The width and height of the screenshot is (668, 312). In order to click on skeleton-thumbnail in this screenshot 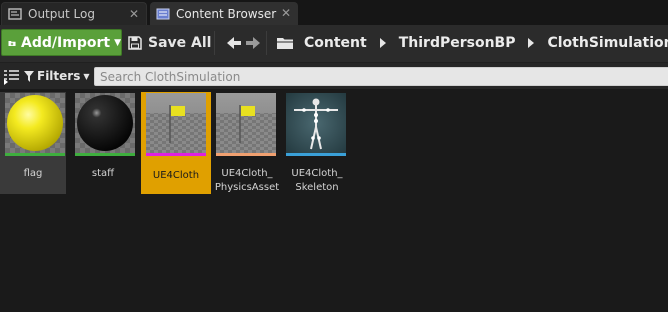, I will do `click(316, 123)`.